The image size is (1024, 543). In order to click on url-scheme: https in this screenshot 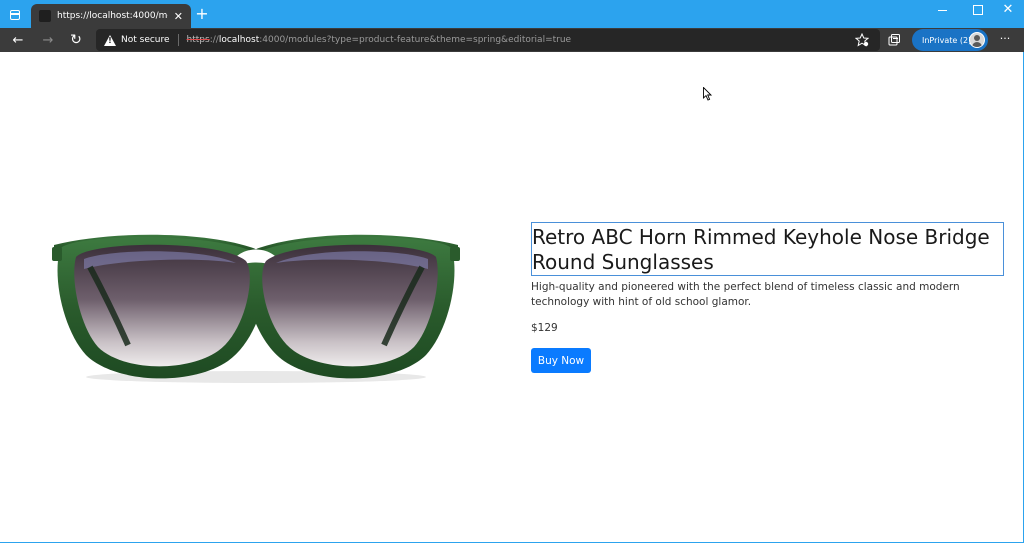, I will do `click(198, 40)`.